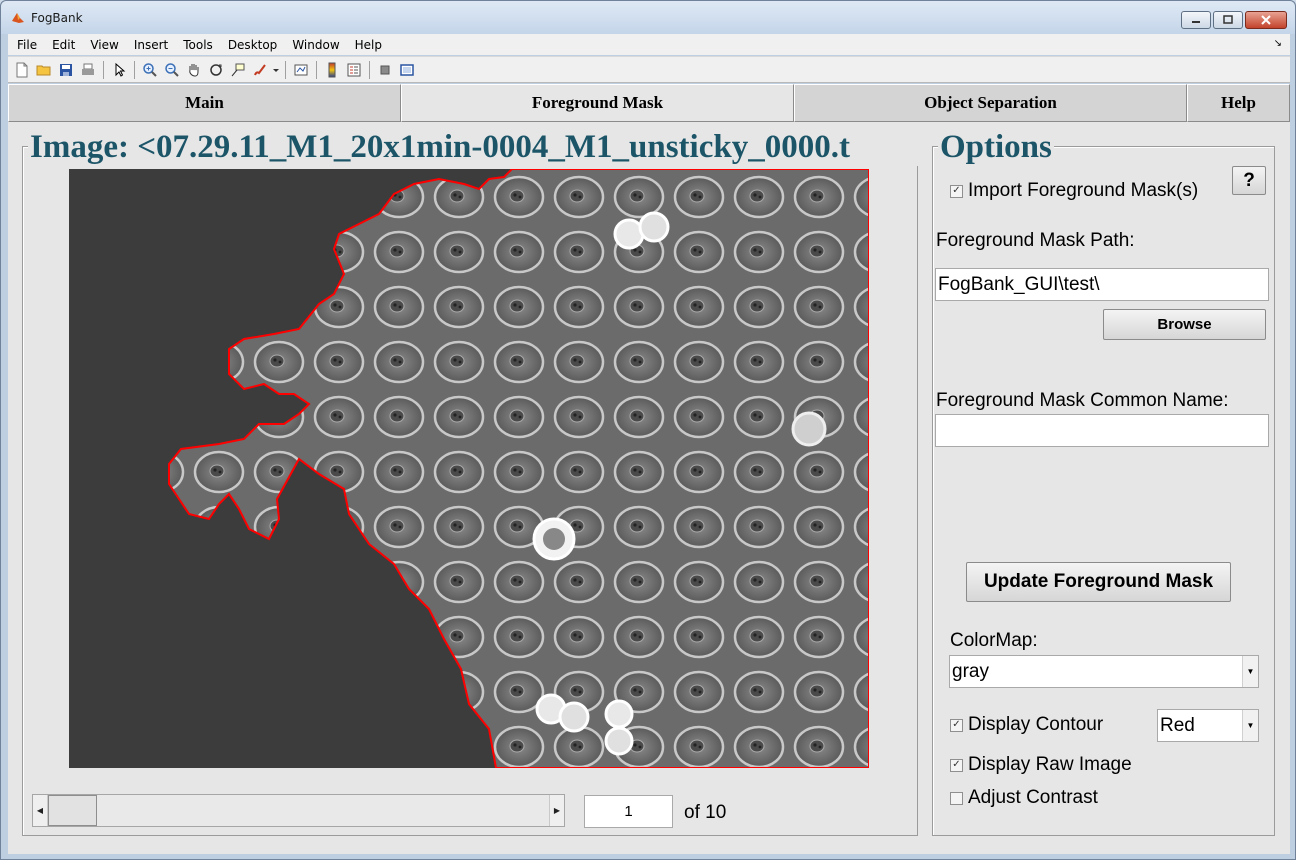  I want to click on minimize-button, so click(1196, 20).